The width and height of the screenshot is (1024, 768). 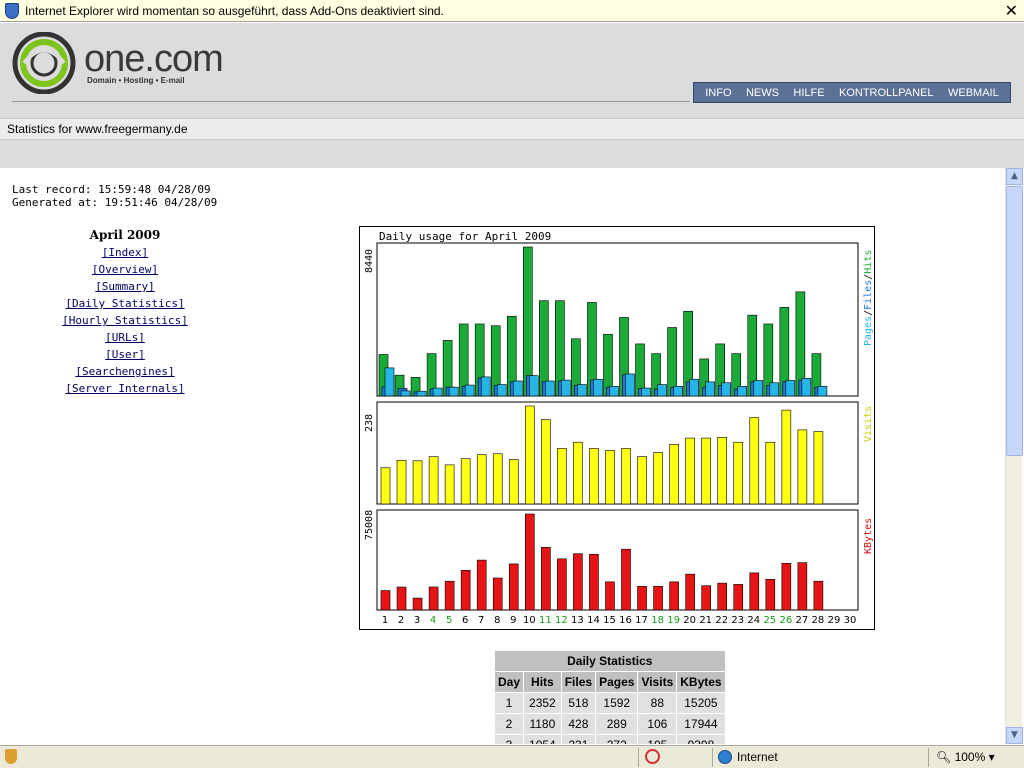 What do you see at coordinates (808, 93) in the screenshot?
I see `nav-hilfe: HILFE` at bounding box center [808, 93].